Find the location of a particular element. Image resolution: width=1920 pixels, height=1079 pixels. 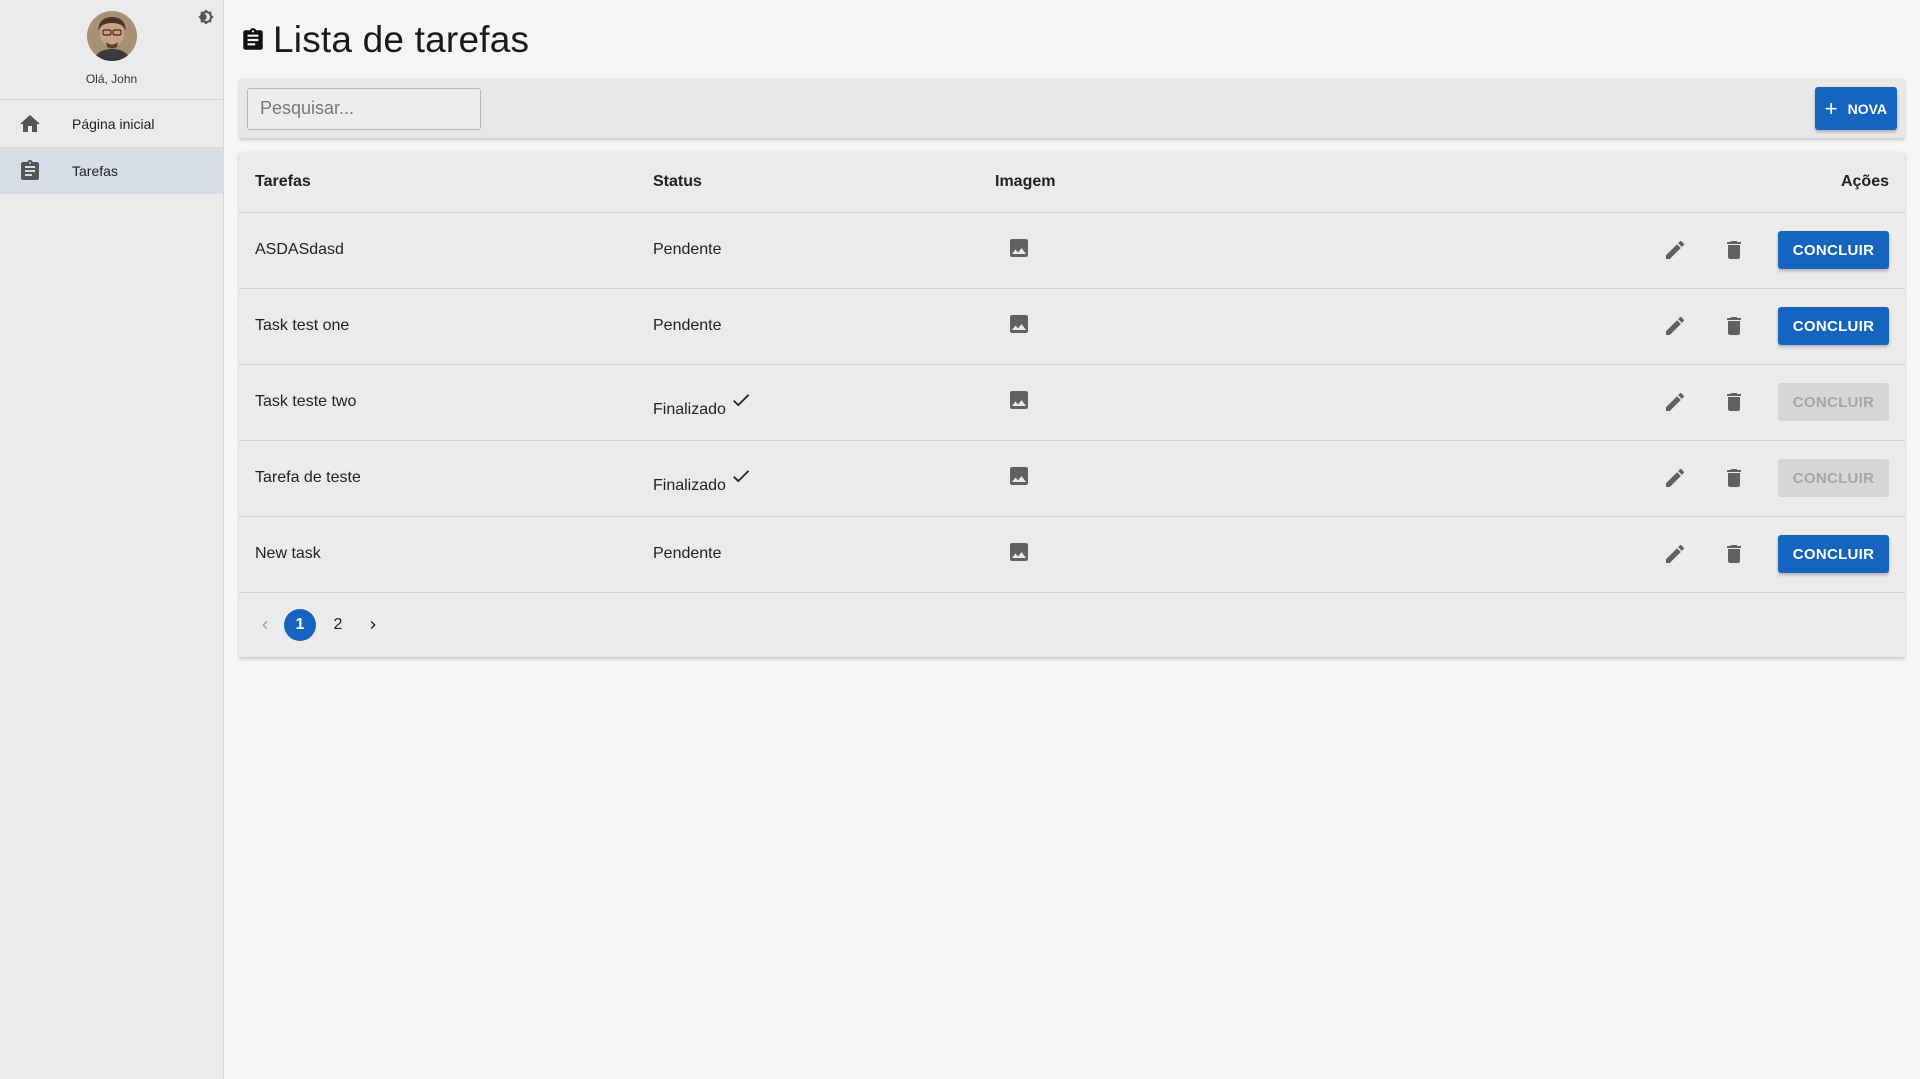

page-1-button: 1 is located at coordinates (300, 624).